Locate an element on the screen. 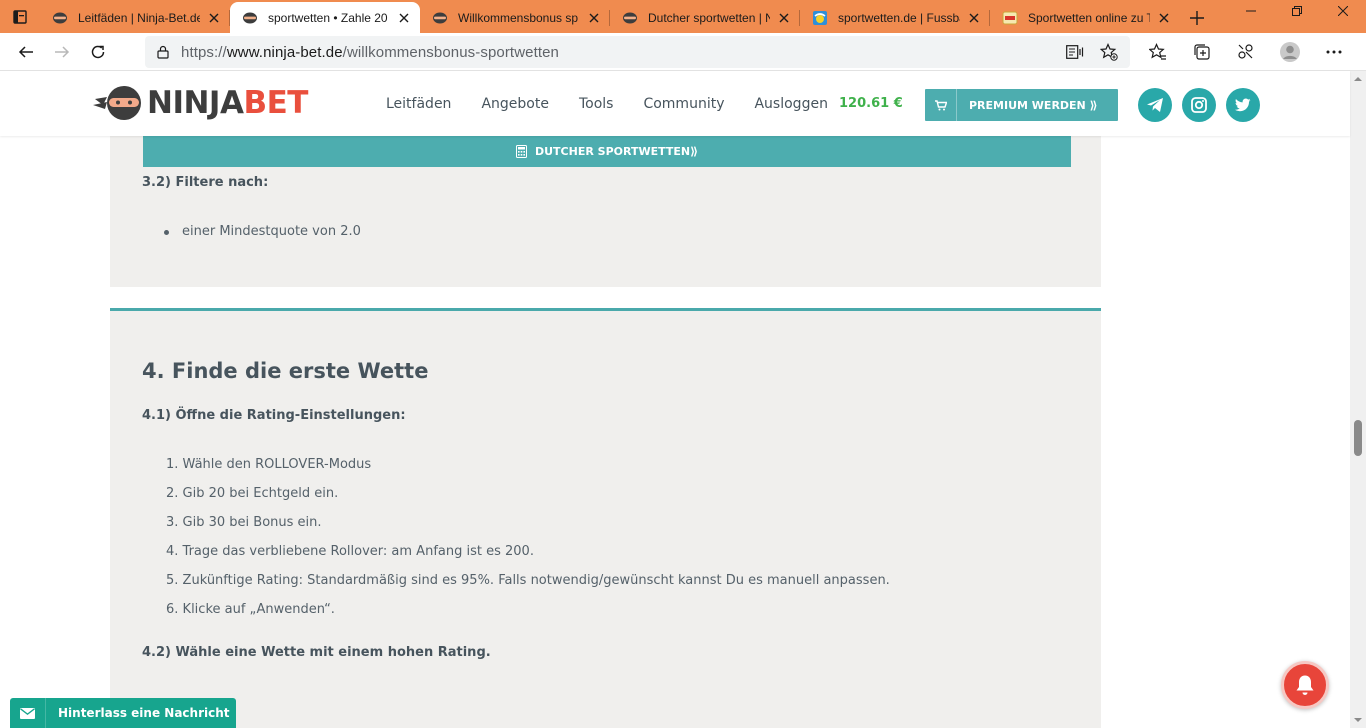 The height and width of the screenshot is (728, 1366). scroll-down-icon is located at coordinates (1358, 720).